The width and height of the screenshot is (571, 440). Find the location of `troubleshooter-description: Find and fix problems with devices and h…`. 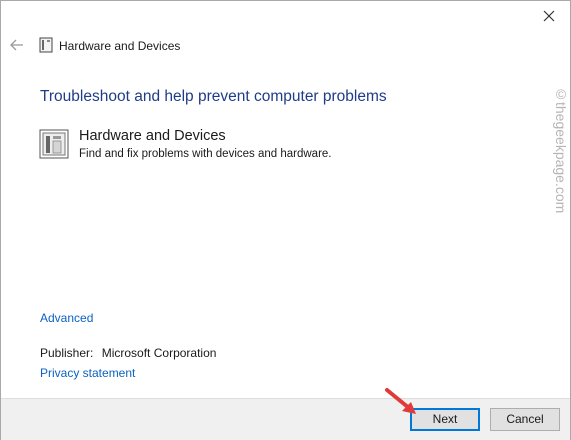

troubleshooter-description: Find and fix problems with devices and h… is located at coordinates (205, 154).